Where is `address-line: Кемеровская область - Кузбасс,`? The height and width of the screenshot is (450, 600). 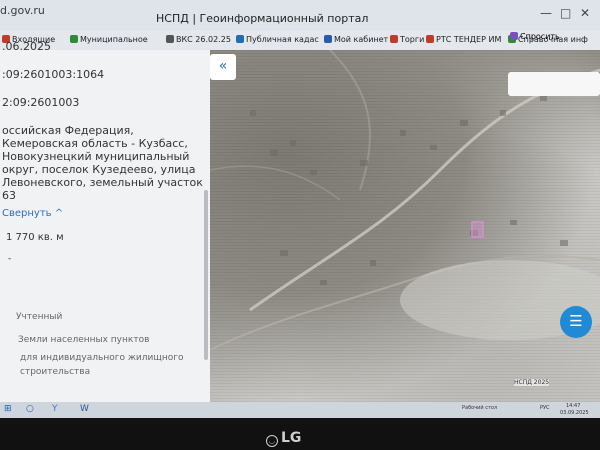 address-line: Кемеровская область - Кузбасс, is located at coordinates (95, 143).